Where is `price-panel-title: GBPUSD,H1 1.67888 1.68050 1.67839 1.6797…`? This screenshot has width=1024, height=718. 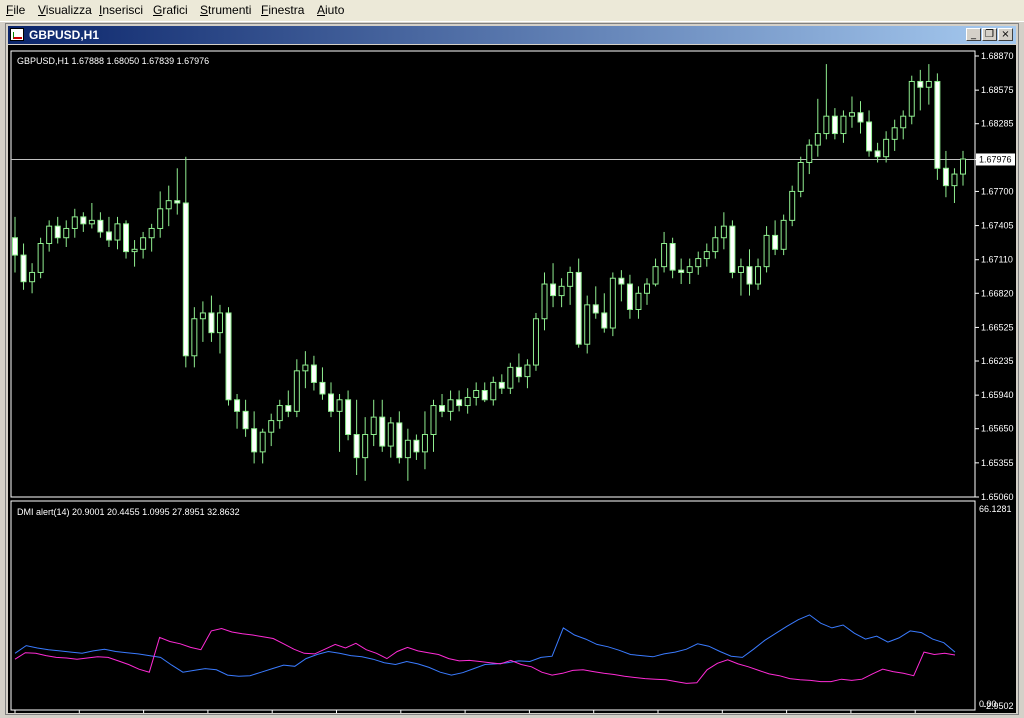 price-panel-title: GBPUSD,H1 1.67888 1.68050 1.67839 1.6797… is located at coordinates (113, 61).